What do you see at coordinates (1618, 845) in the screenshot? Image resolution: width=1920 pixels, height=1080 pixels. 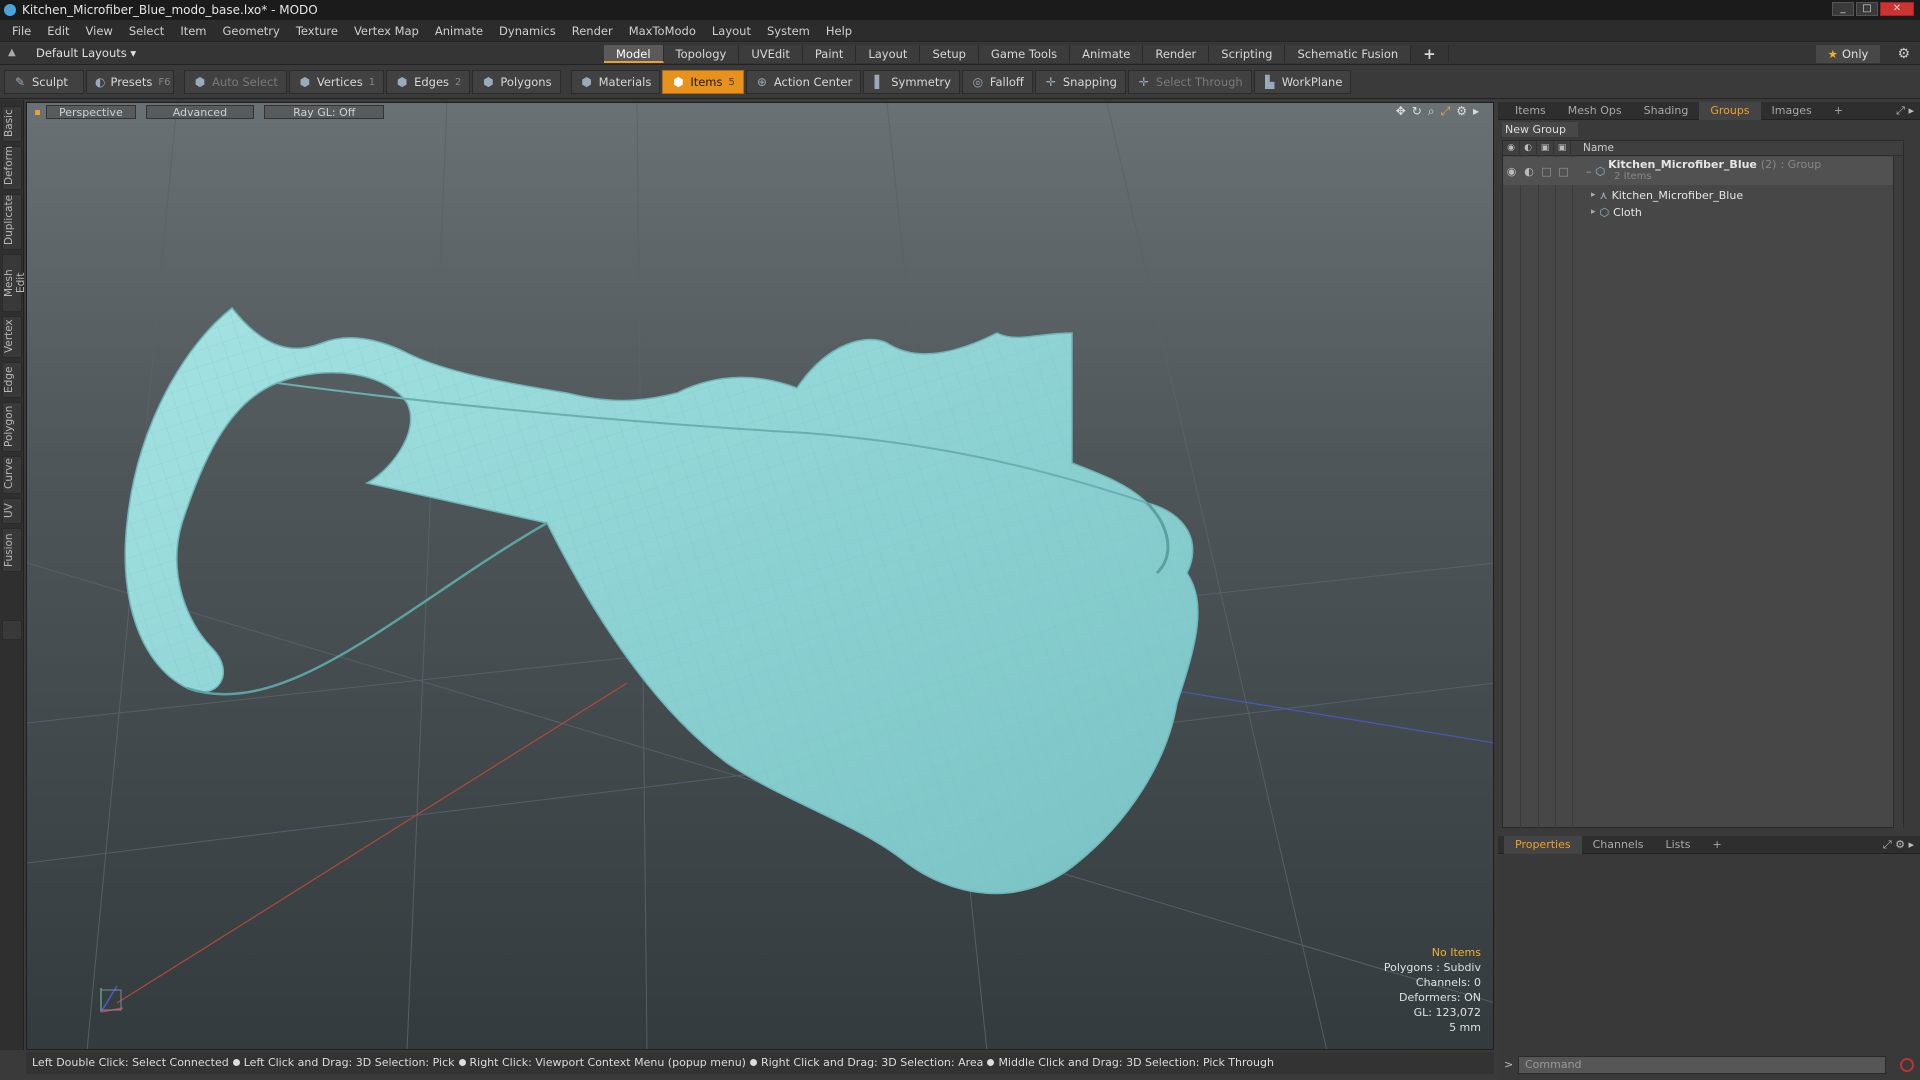 I see `tab-channels: Channels` at bounding box center [1618, 845].